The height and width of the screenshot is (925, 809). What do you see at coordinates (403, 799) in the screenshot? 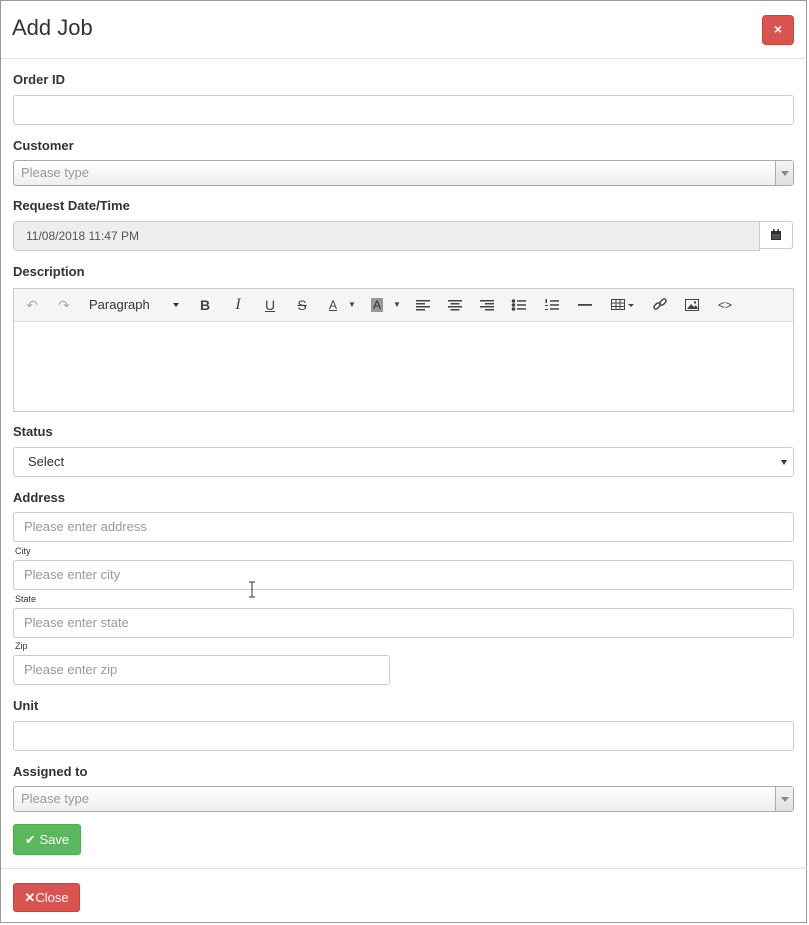
I see `assigned-to-combobox: Please type` at bounding box center [403, 799].